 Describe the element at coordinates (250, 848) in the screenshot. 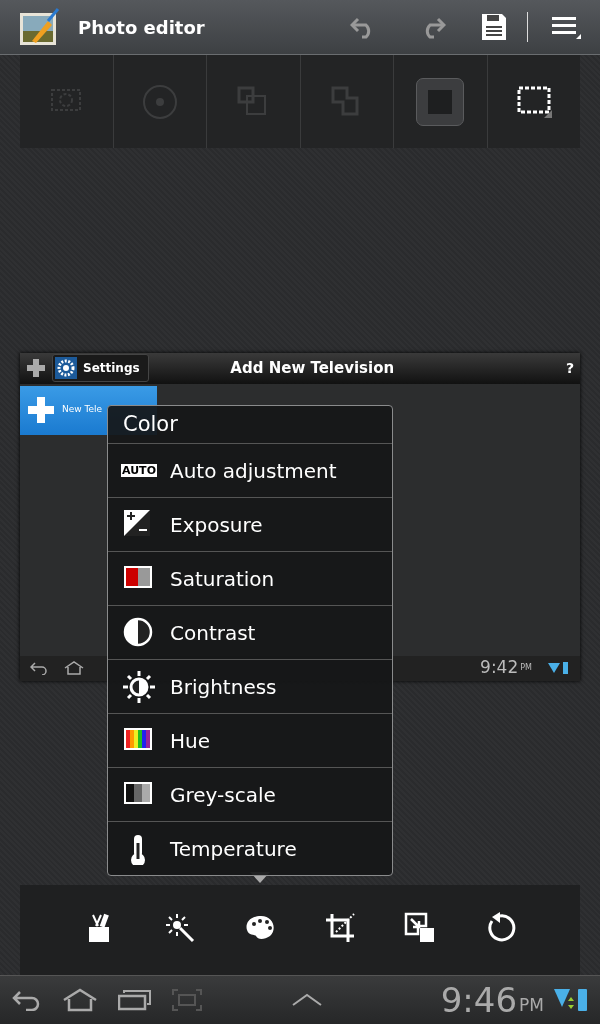

I see `menu-item: Temperature` at that location.